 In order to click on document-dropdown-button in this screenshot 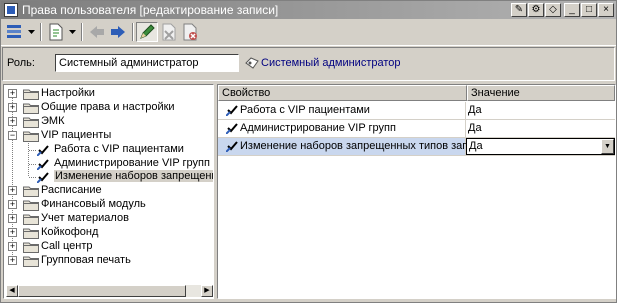, I will do `click(72, 32)`.